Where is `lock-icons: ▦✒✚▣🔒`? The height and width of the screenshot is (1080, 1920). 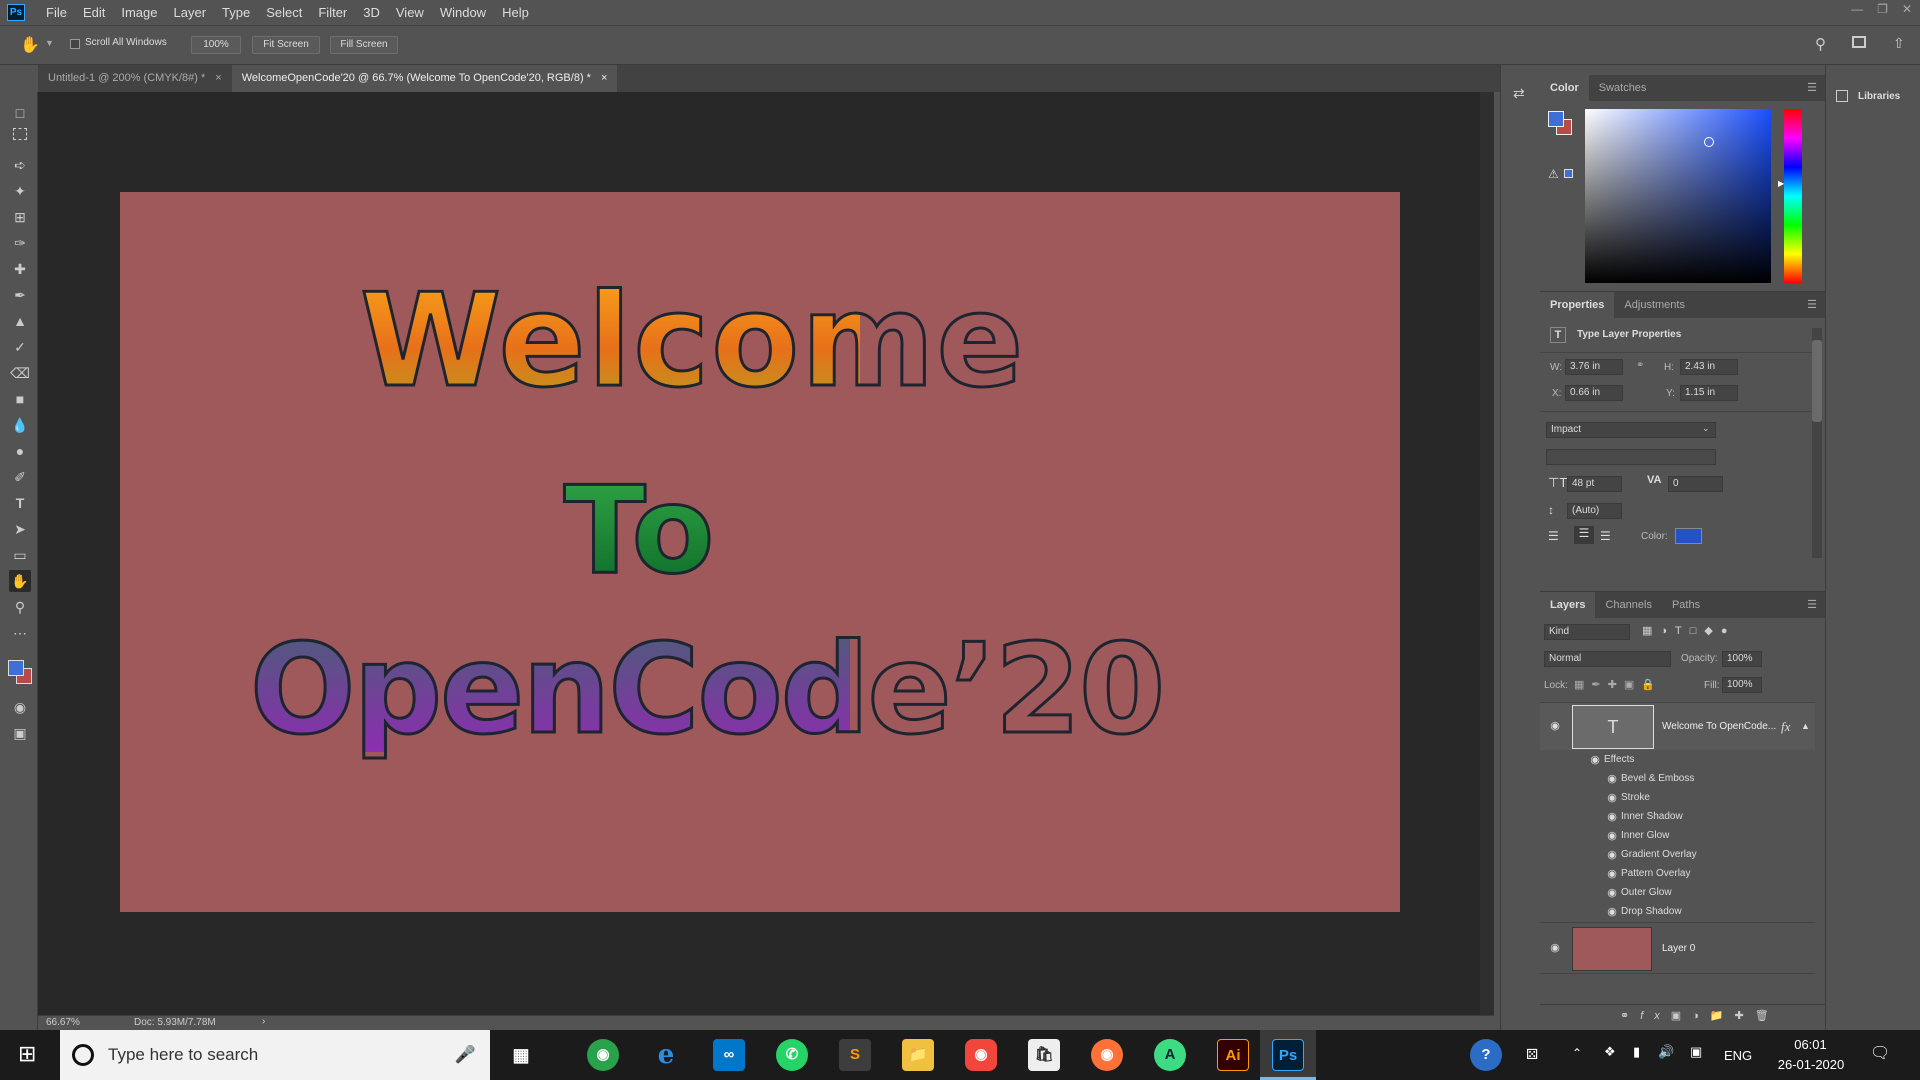 lock-icons: ▦✒✚▣🔒 is located at coordinates (1618, 684).